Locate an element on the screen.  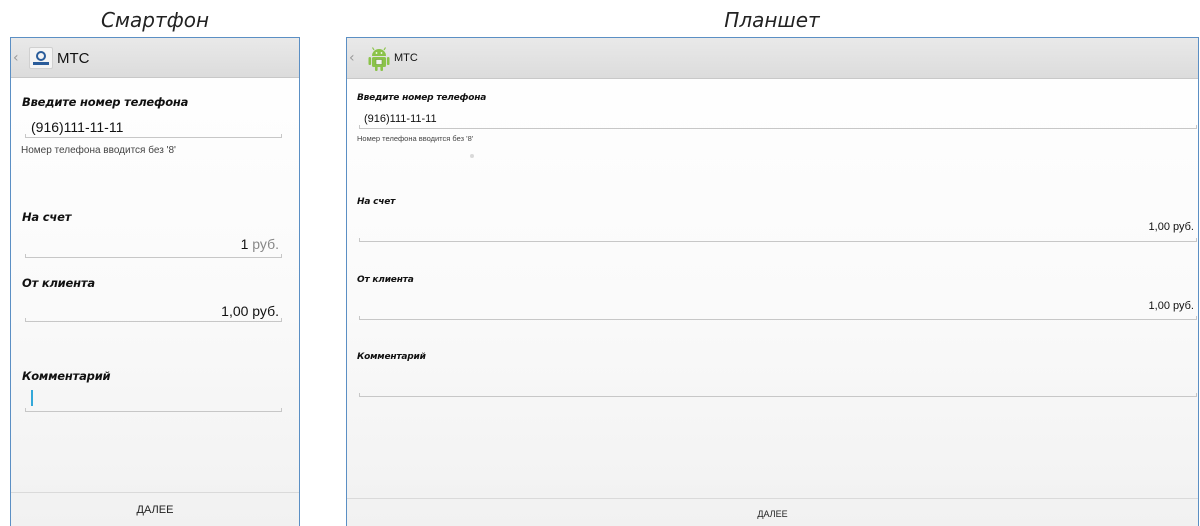
mts-logo-icon is located at coordinates (41, 58).